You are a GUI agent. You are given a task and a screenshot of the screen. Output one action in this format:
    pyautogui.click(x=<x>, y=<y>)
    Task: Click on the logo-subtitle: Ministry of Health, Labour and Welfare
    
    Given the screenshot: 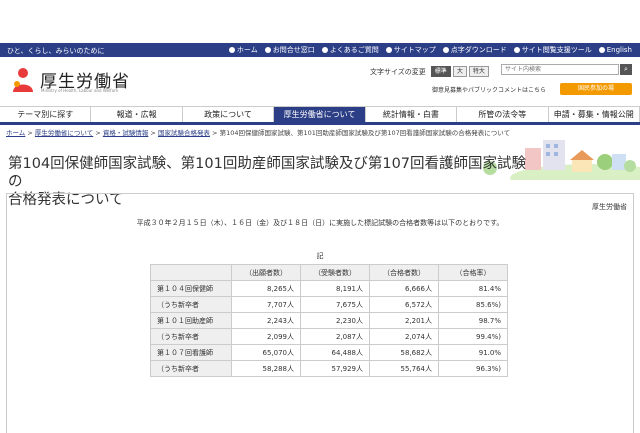 What is the action you would take?
    pyautogui.click(x=80, y=90)
    